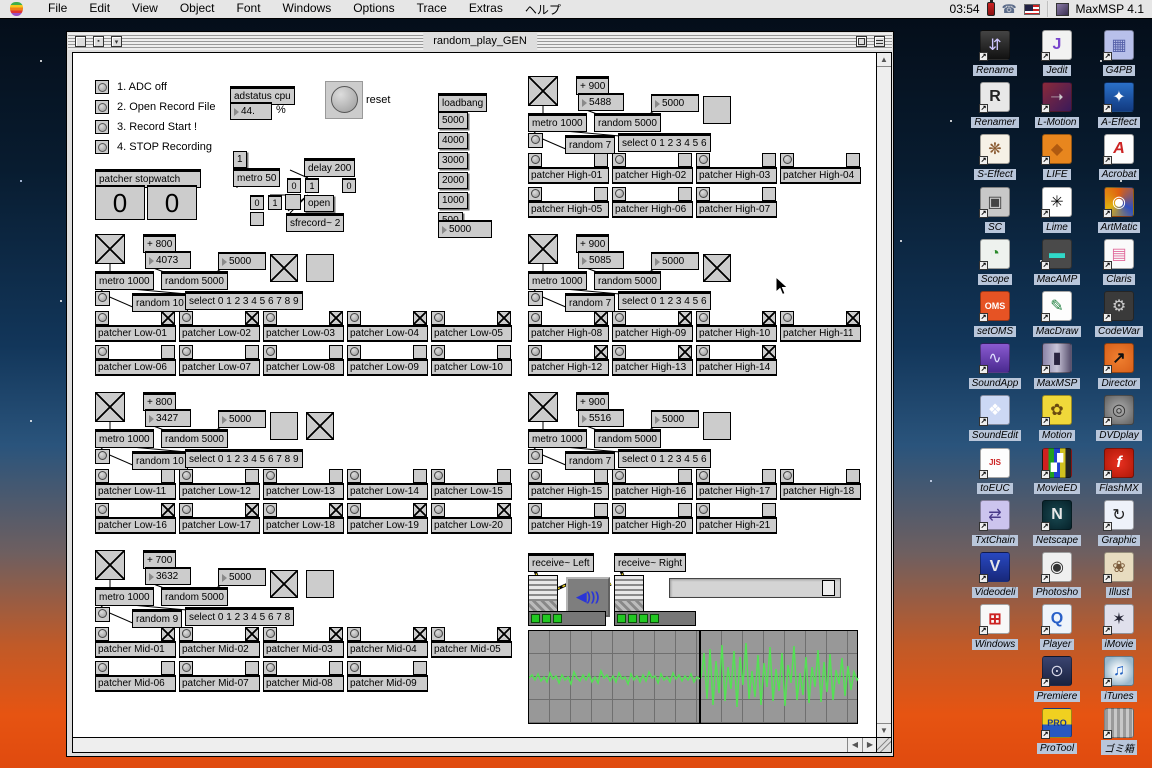 Image resolution: width=1152 pixels, height=768 pixels. What do you see at coordinates (1057, 682) in the screenshot?
I see `desktop-icon: ⊙ ↗ Premiere` at bounding box center [1057, 682].